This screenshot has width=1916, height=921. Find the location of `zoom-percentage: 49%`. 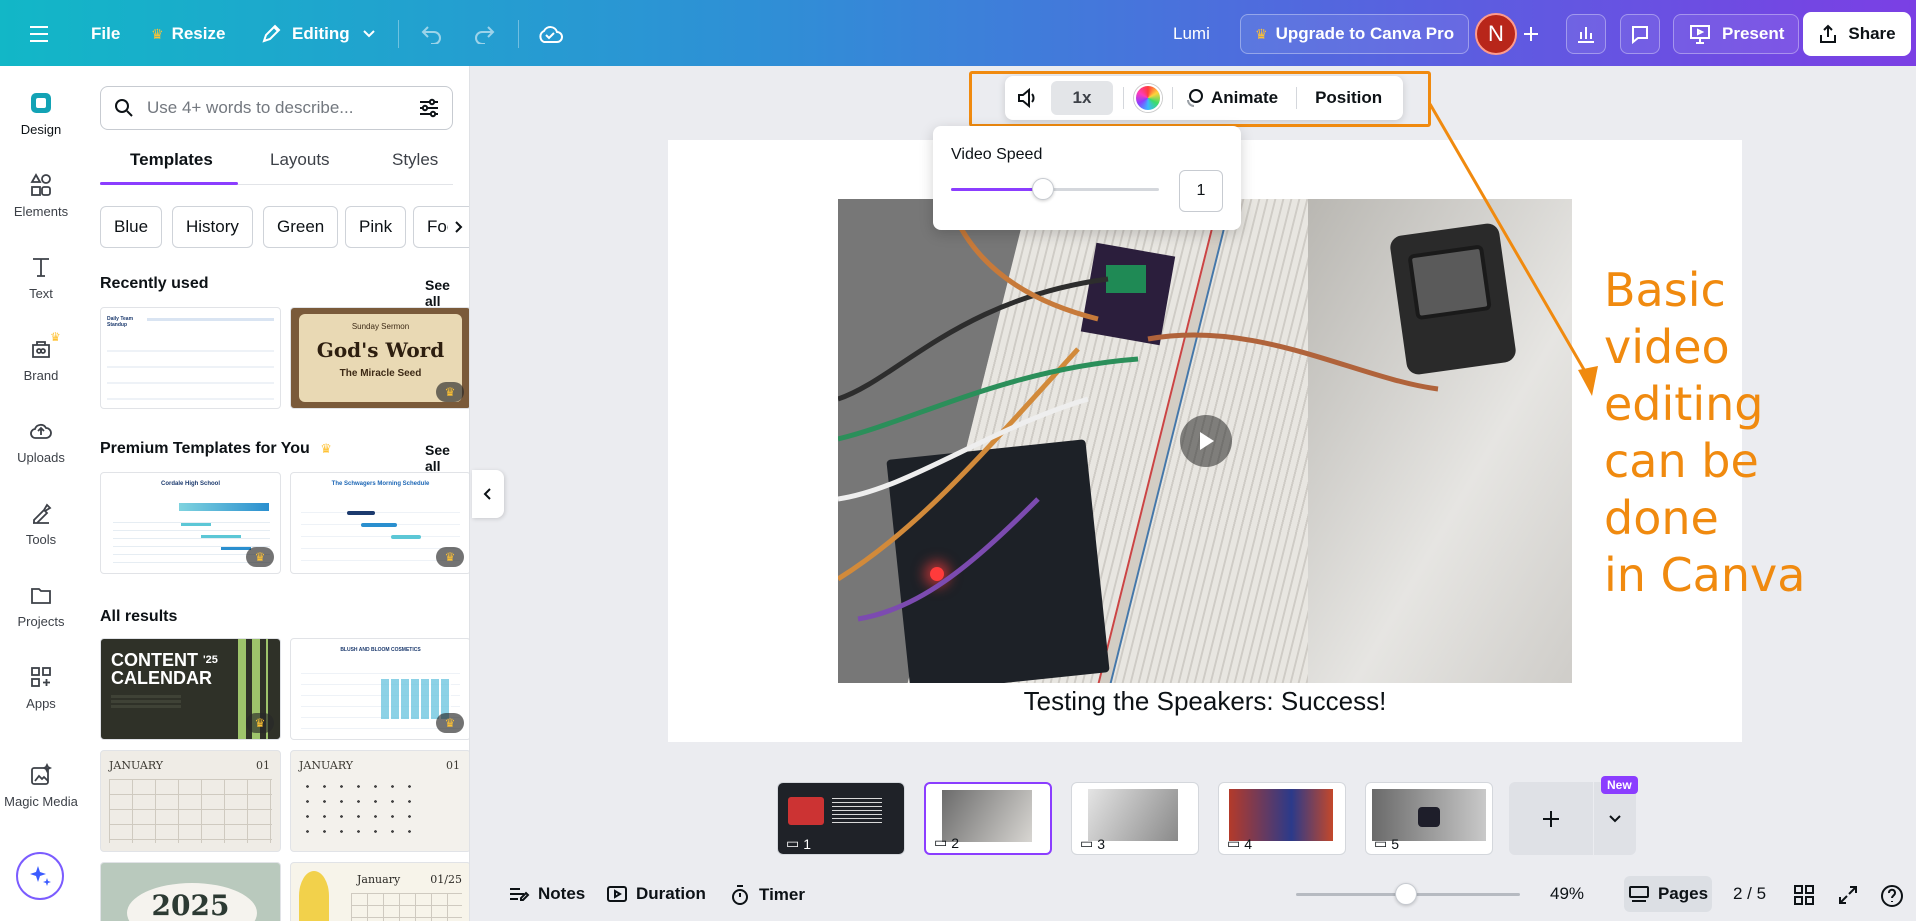

zoom-percentage: 49% is located at coordinates (1567, 894).